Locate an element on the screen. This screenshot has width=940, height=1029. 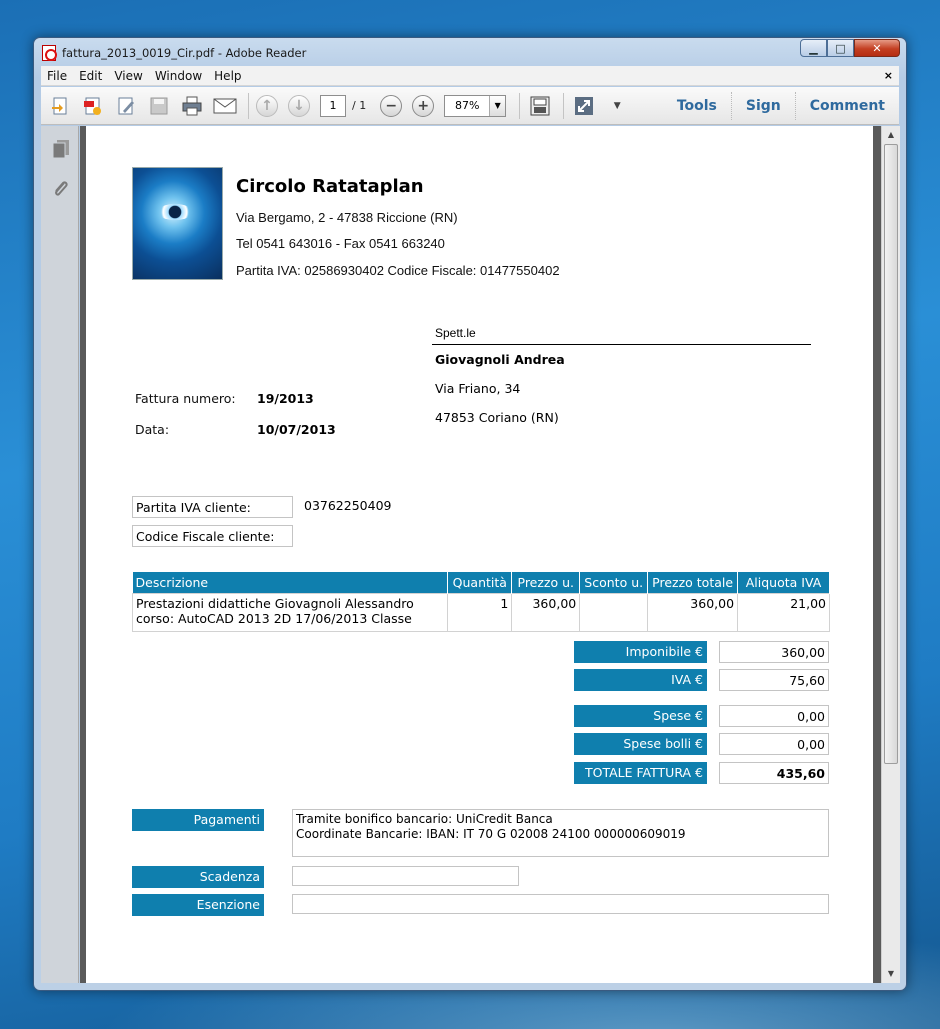
col-descrizione: Descrizione is located at coordinates (290, 582).